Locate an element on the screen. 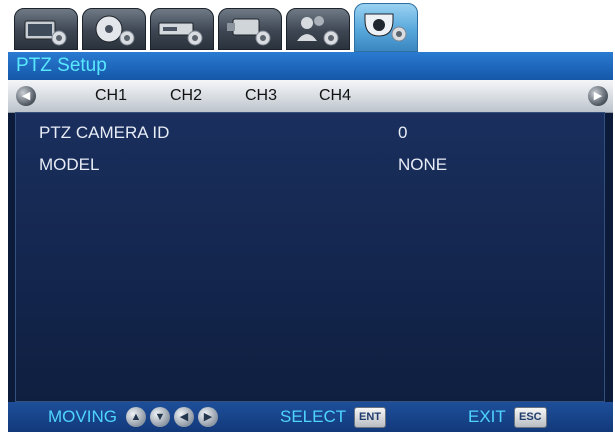  channel-prev-button: ◀ is located at coordinates (26, 96).